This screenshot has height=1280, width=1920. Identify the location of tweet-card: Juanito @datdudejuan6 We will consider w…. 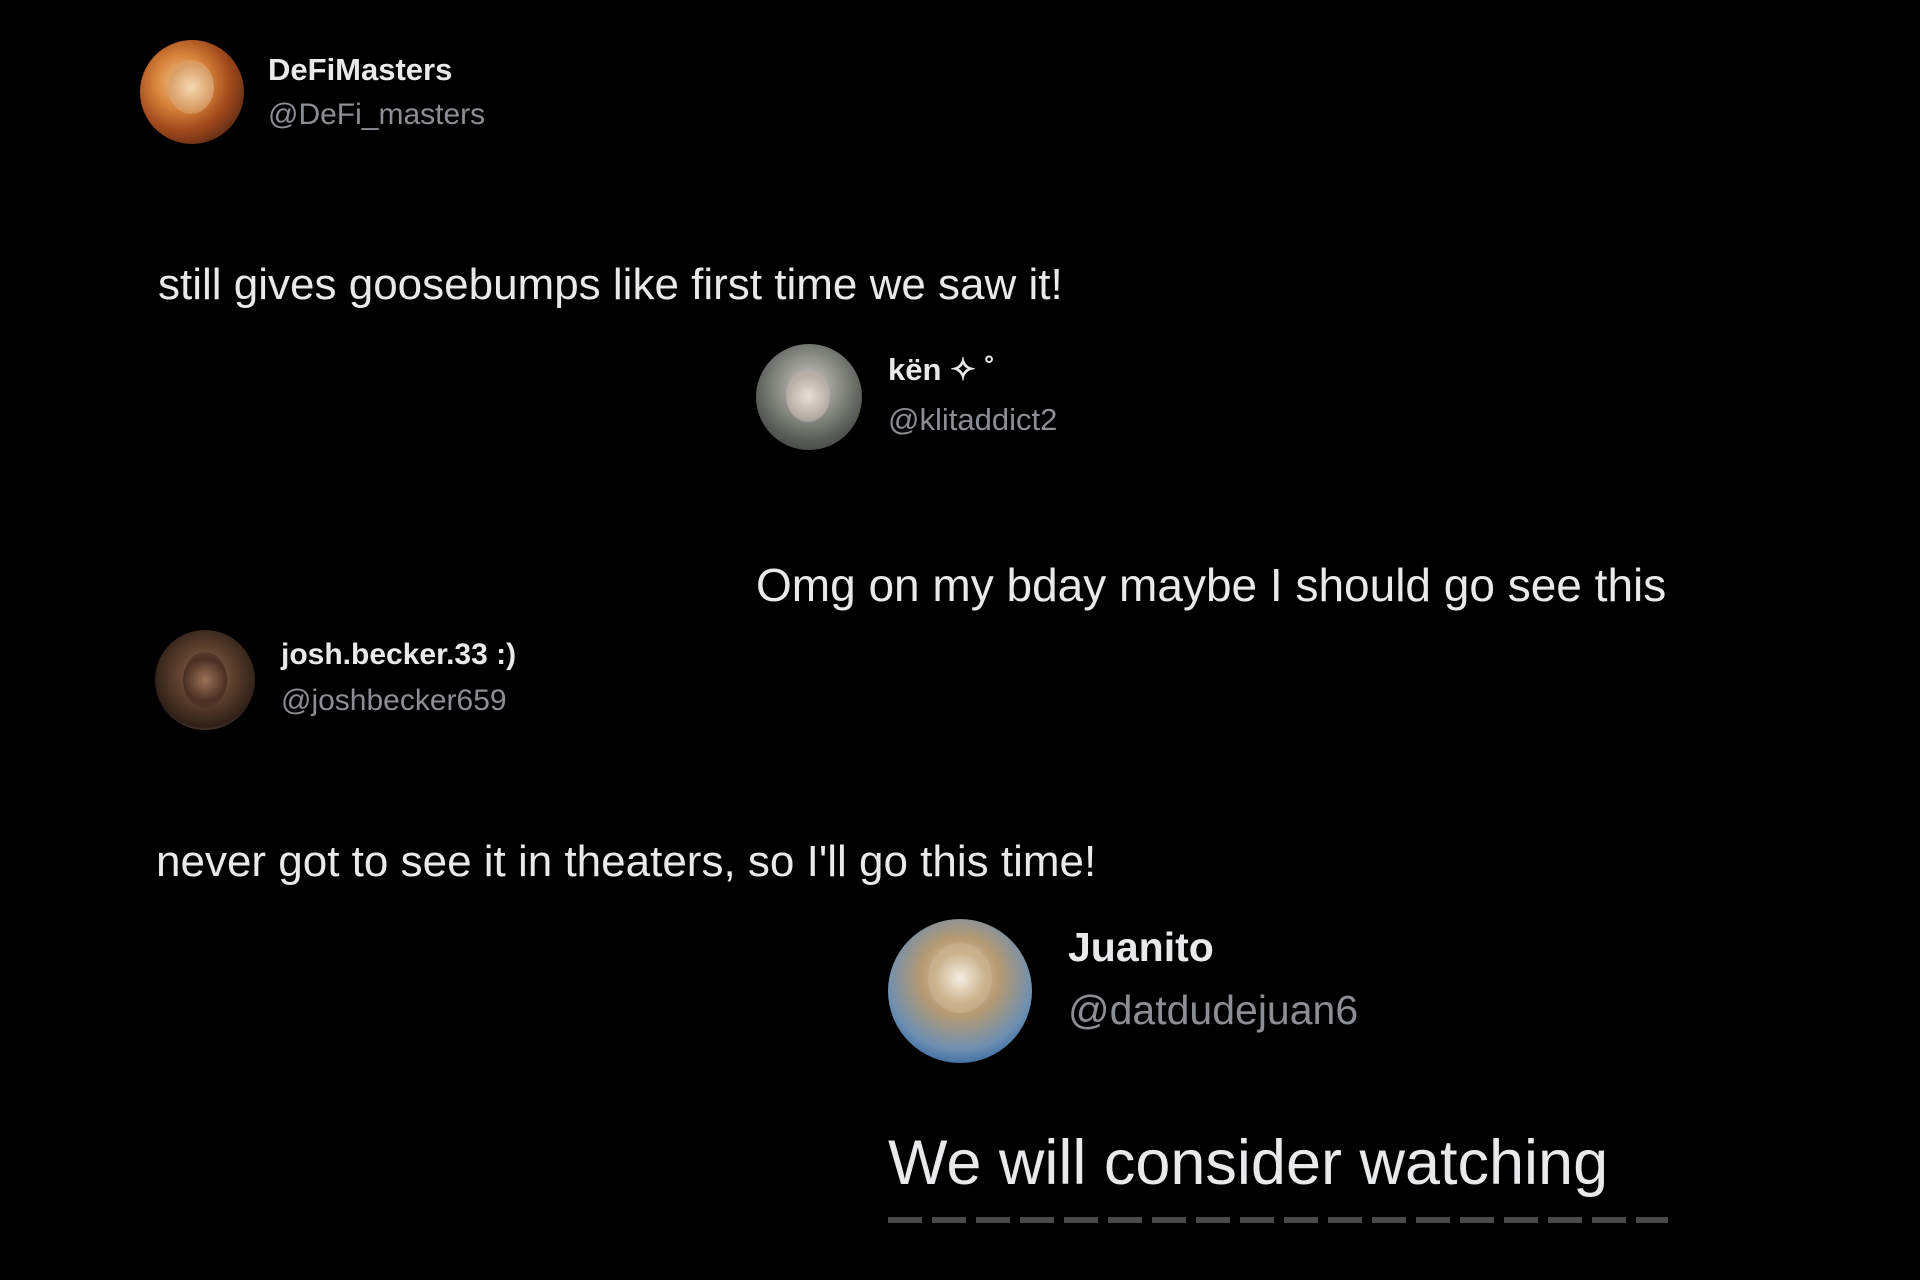
(1310, 1072).